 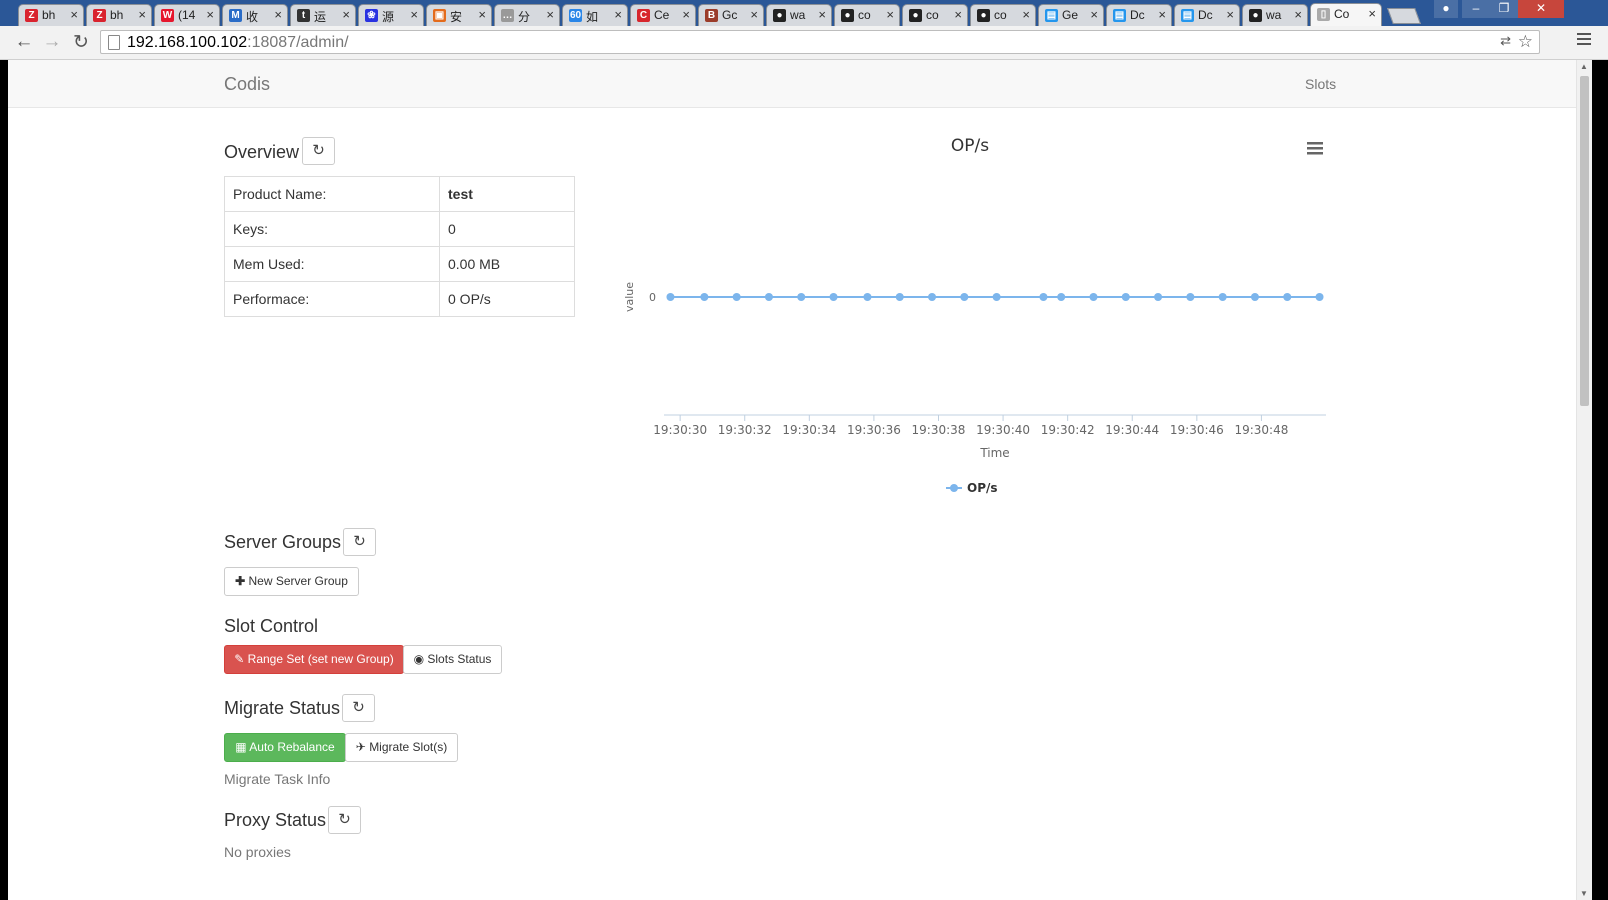 I want to click on range-set-button: ✎ Range Set (set new Group), so click(x=314, y=659).